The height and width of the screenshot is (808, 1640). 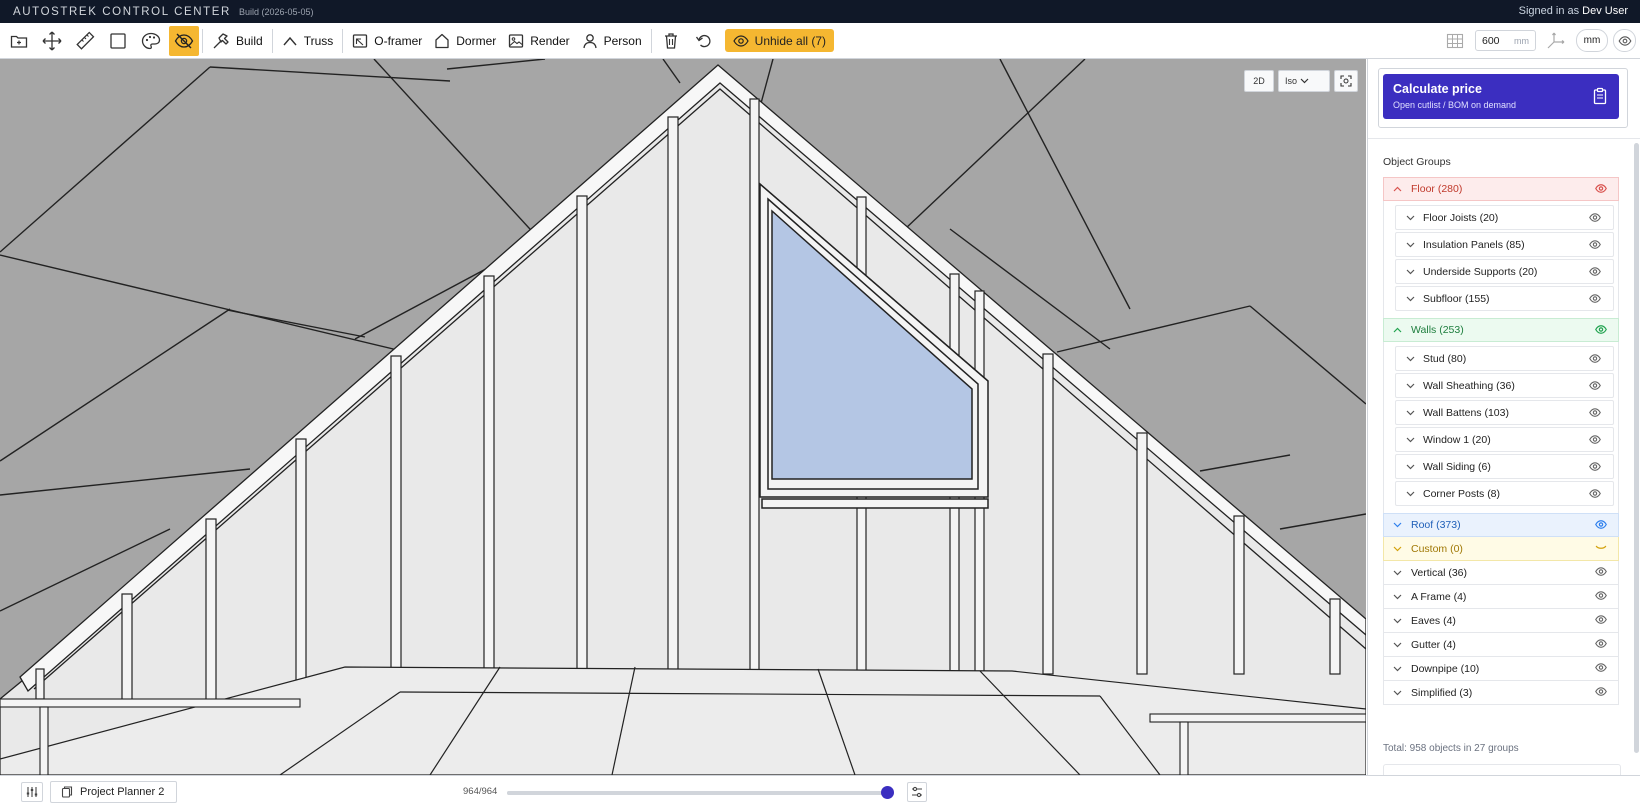 I want to click on render-button: Render, so click(x=538, y=41).